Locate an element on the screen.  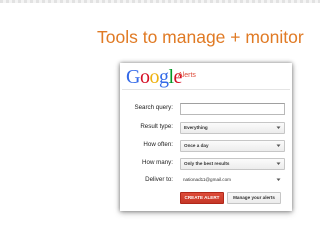
search-query-row: Search query: is located at coordinates (206, 109).